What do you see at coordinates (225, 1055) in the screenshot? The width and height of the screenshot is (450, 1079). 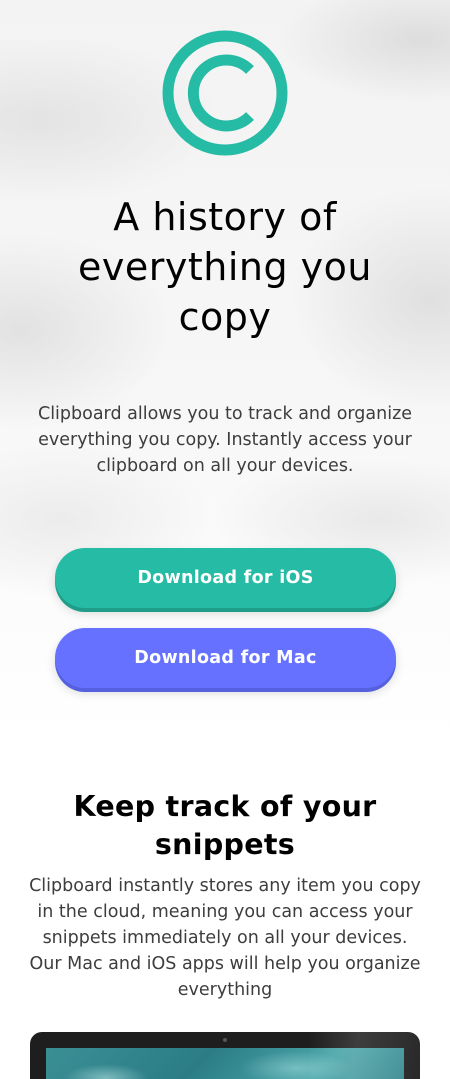 I see `computer-mockup-image` at bounding box center [225, 1055].